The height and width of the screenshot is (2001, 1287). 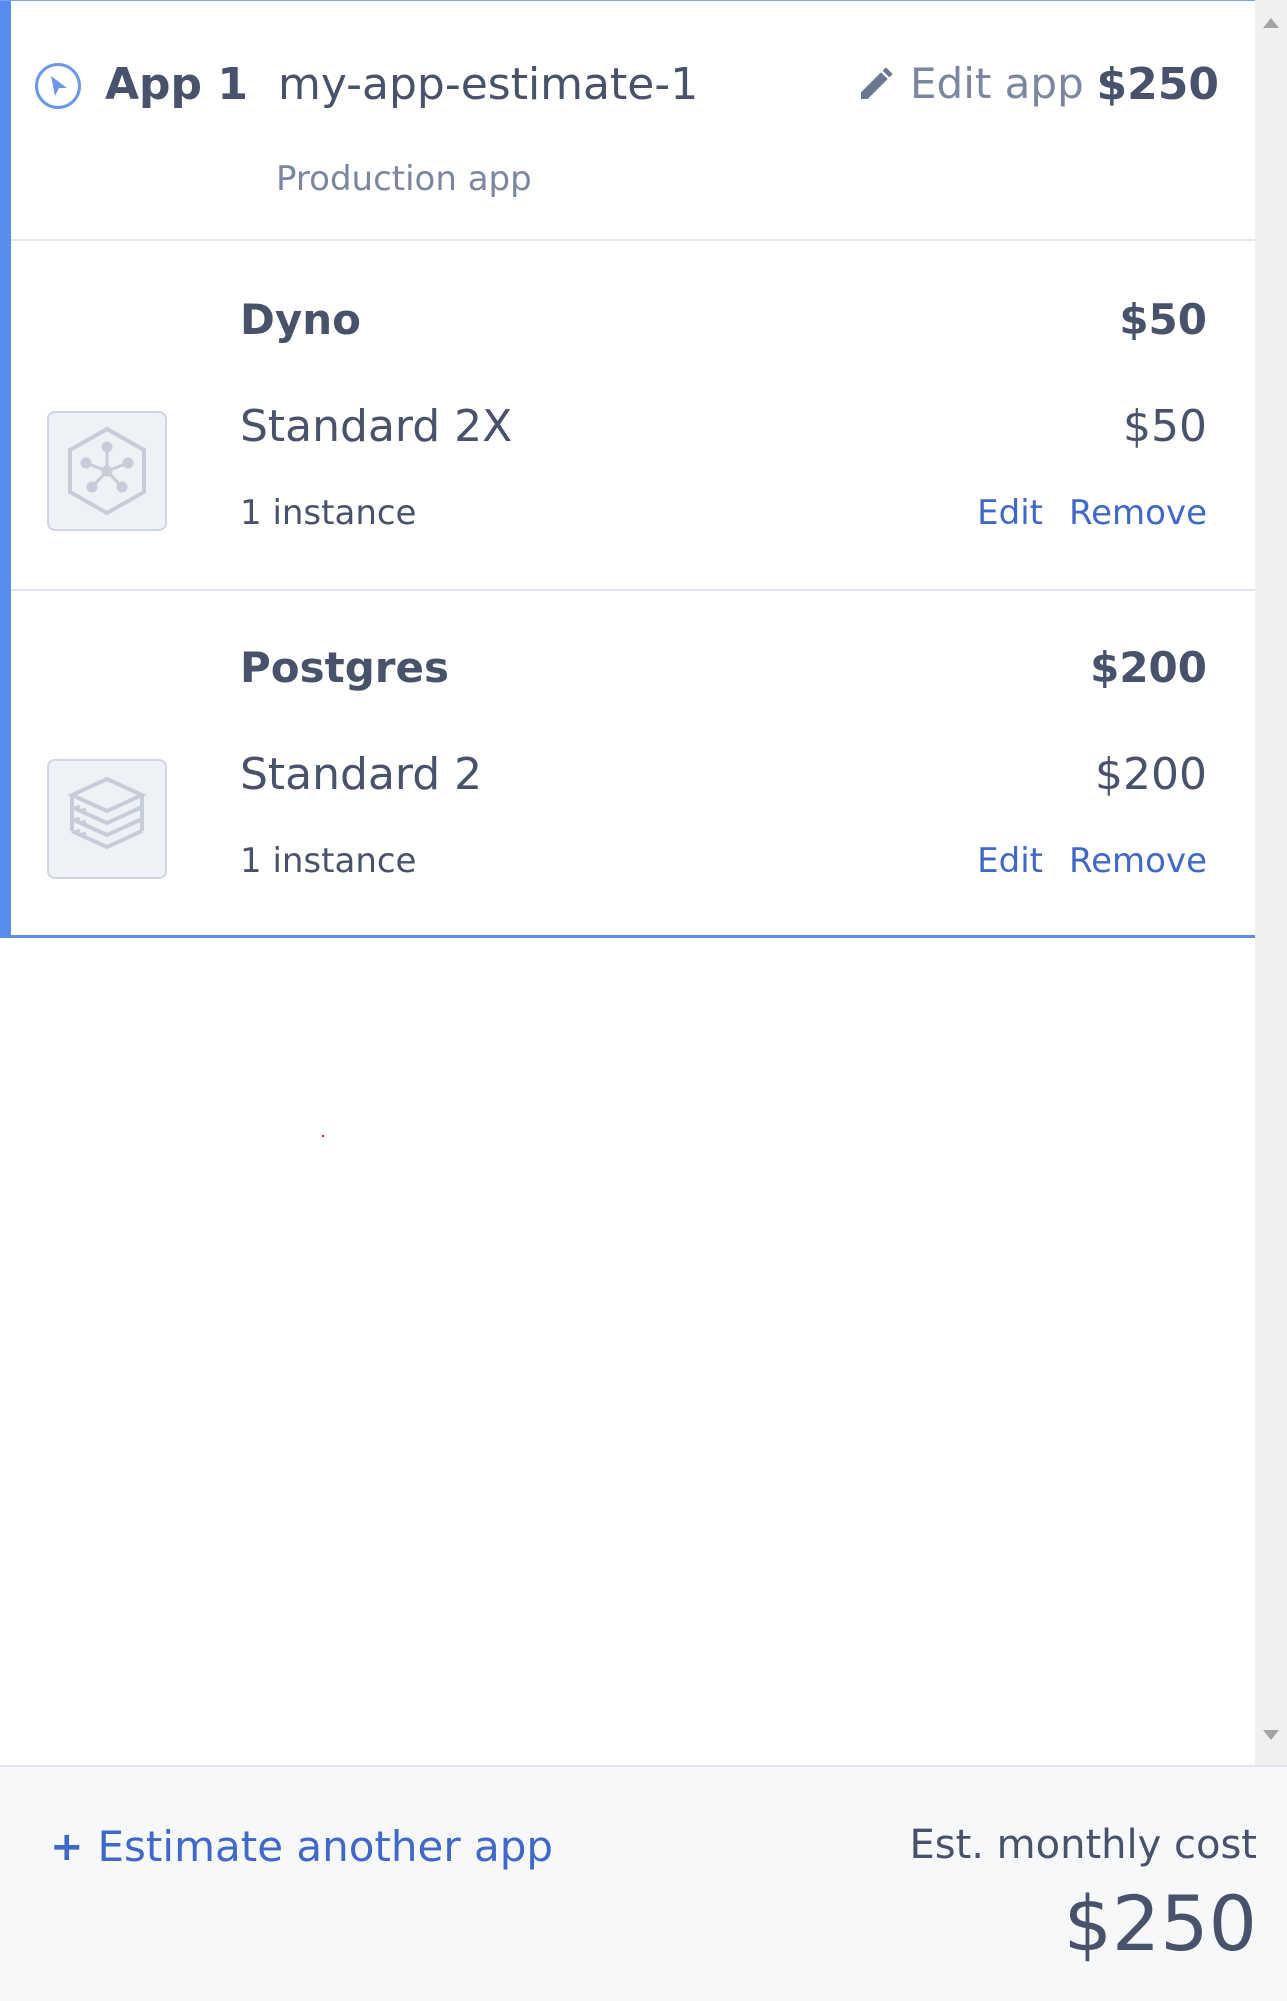 I want to click on addon-category-price: $50, so click(x=1163, y=319).